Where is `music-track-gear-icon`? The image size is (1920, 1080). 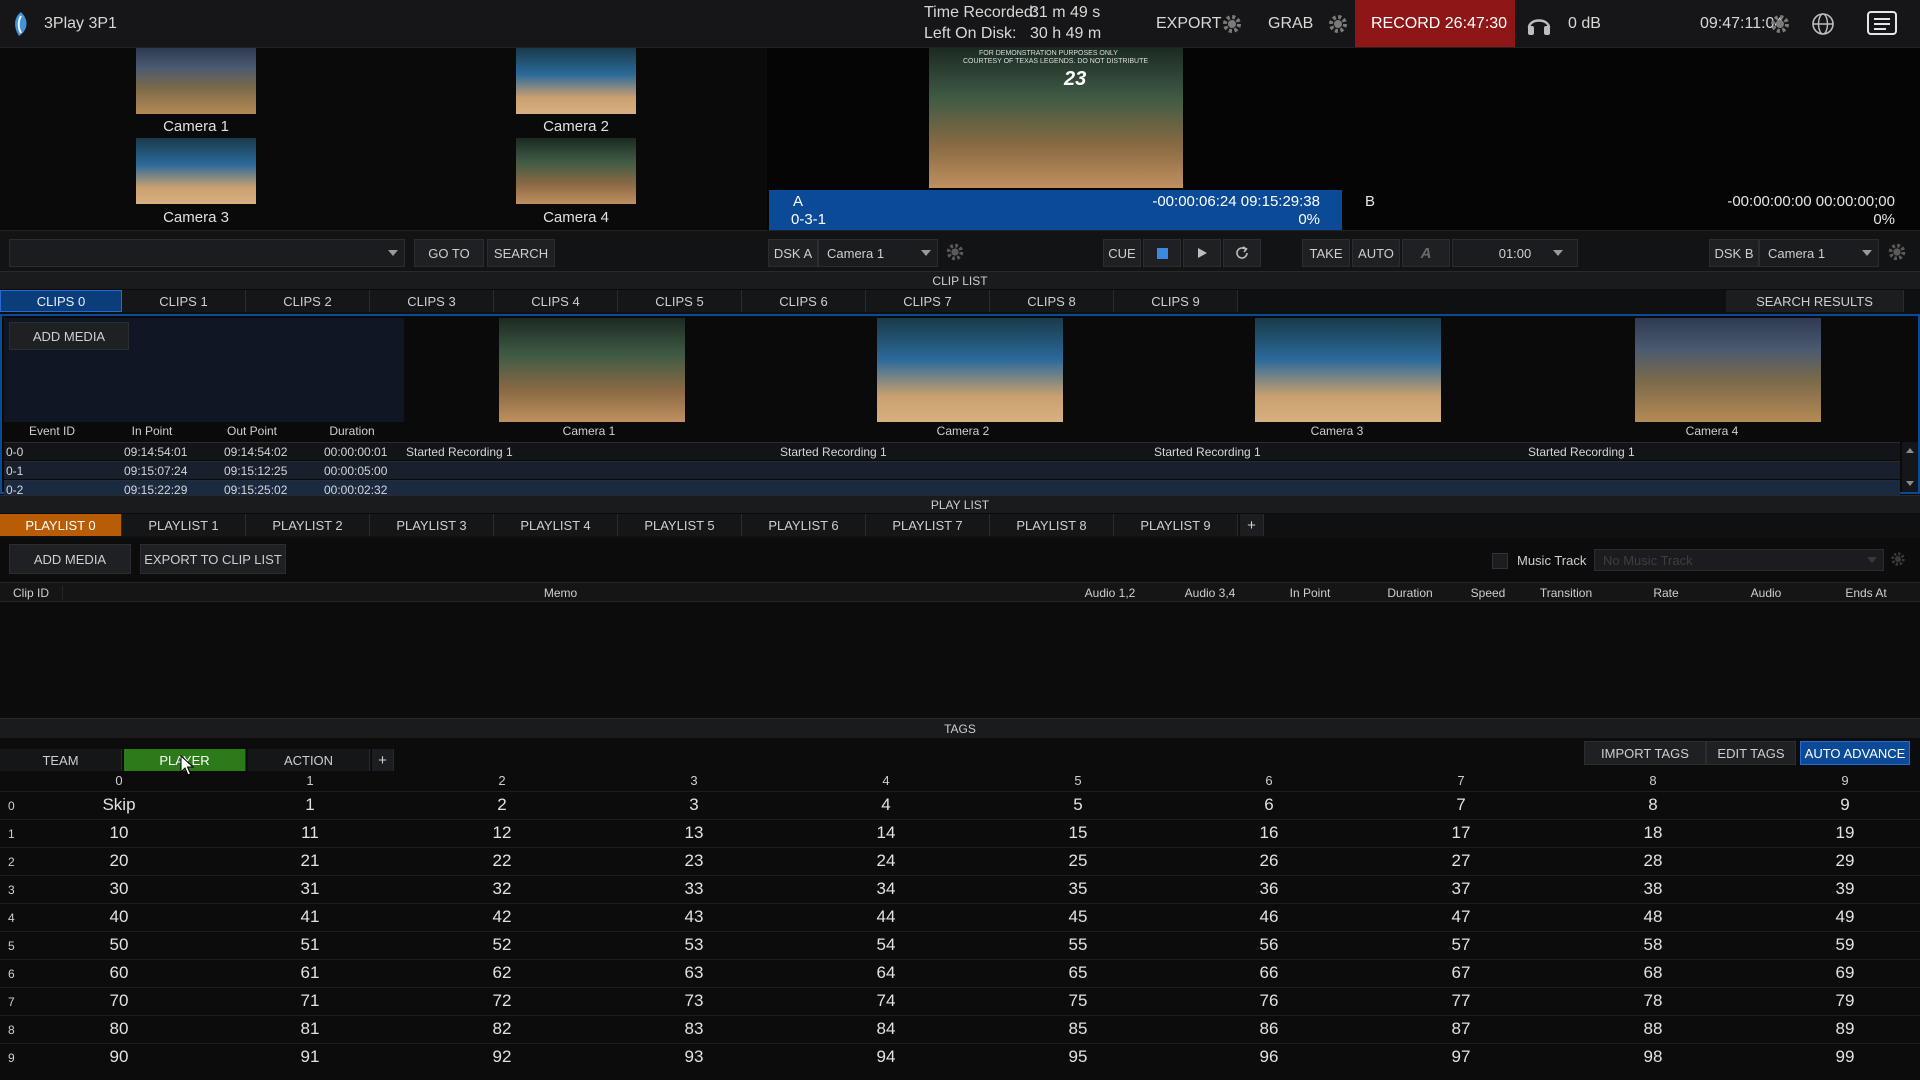 music-track-gear-icon is located at coordinates (1901, 562).